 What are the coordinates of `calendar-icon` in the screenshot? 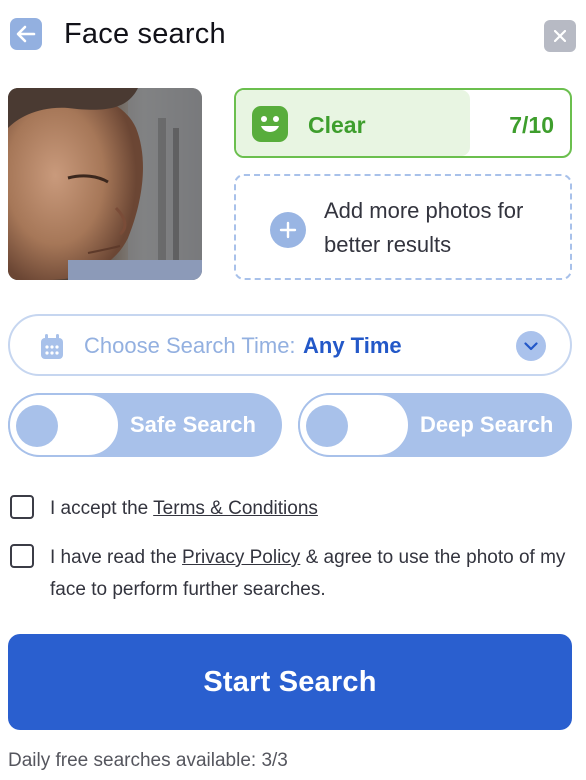 It's located at (52, 346).